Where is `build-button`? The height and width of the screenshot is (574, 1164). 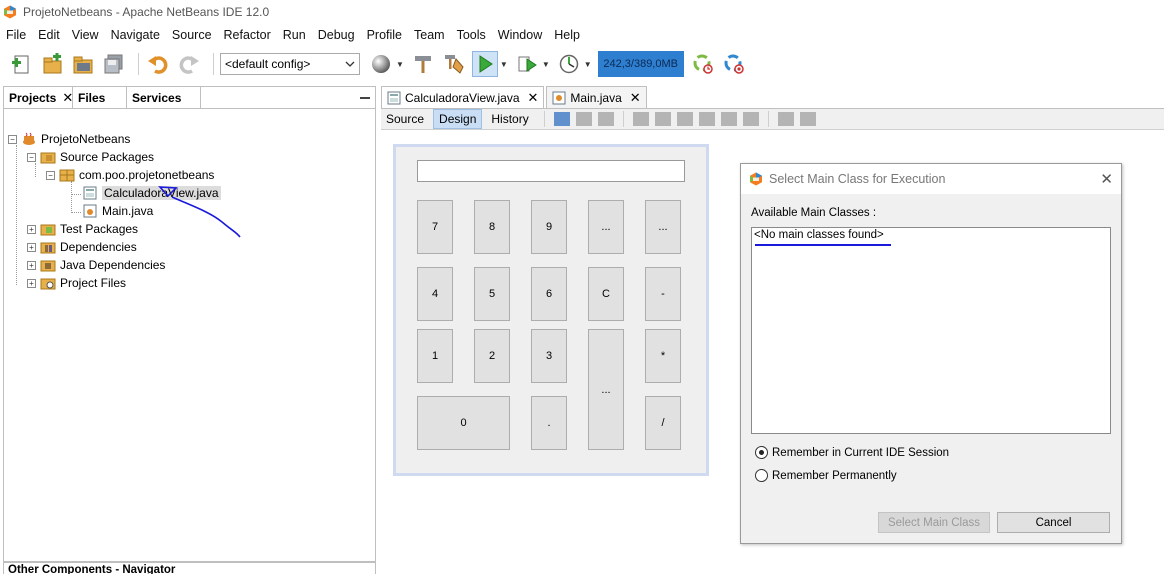
build-button is located at coordinates (423, 64).